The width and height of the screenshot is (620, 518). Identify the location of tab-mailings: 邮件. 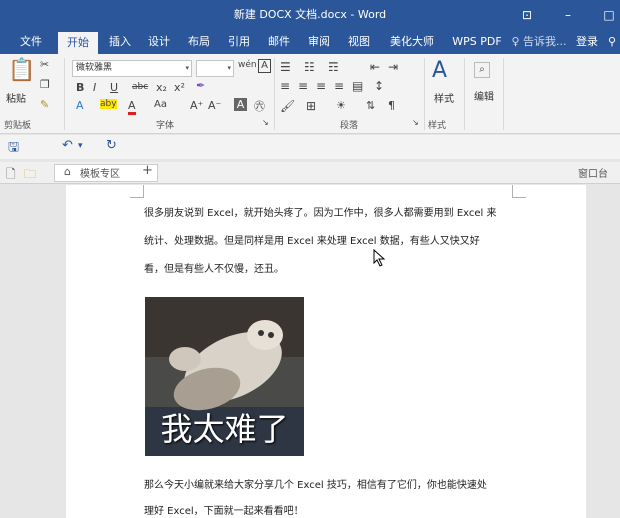
(279, 42).